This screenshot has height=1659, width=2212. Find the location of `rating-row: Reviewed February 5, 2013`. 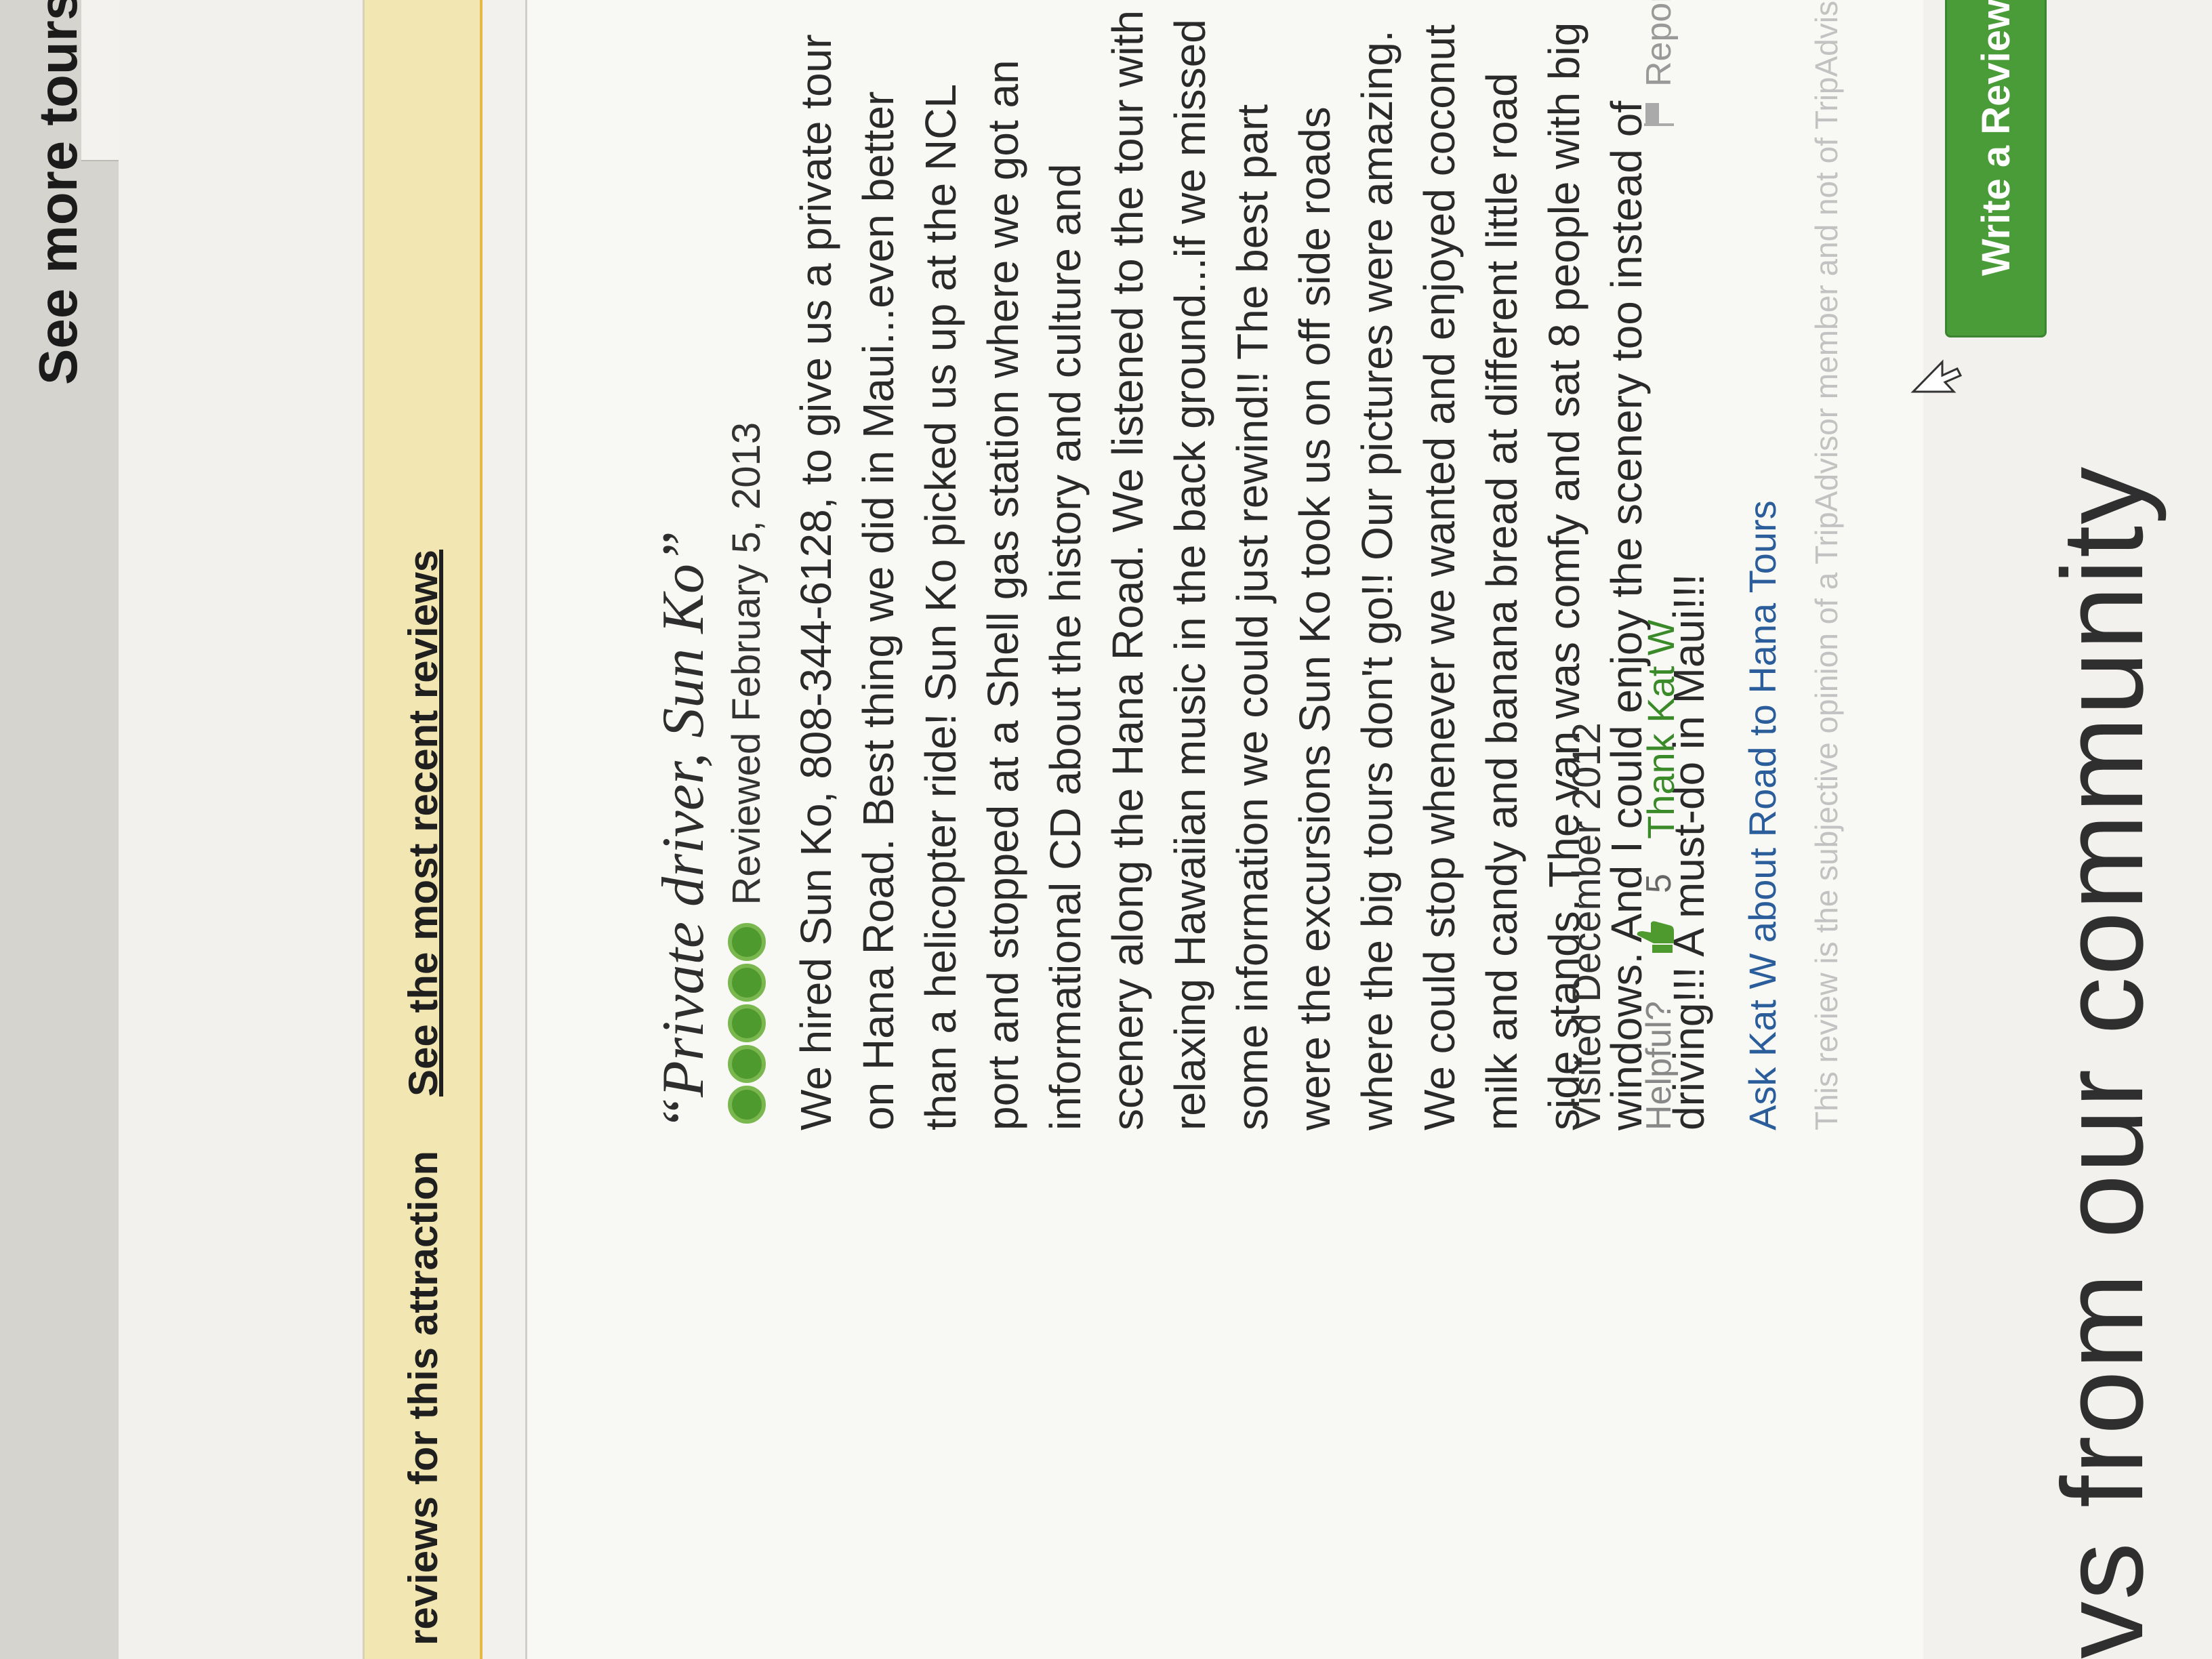

rating-row: Reviewed February 5, 2013 is located at coordinates (747, 773).